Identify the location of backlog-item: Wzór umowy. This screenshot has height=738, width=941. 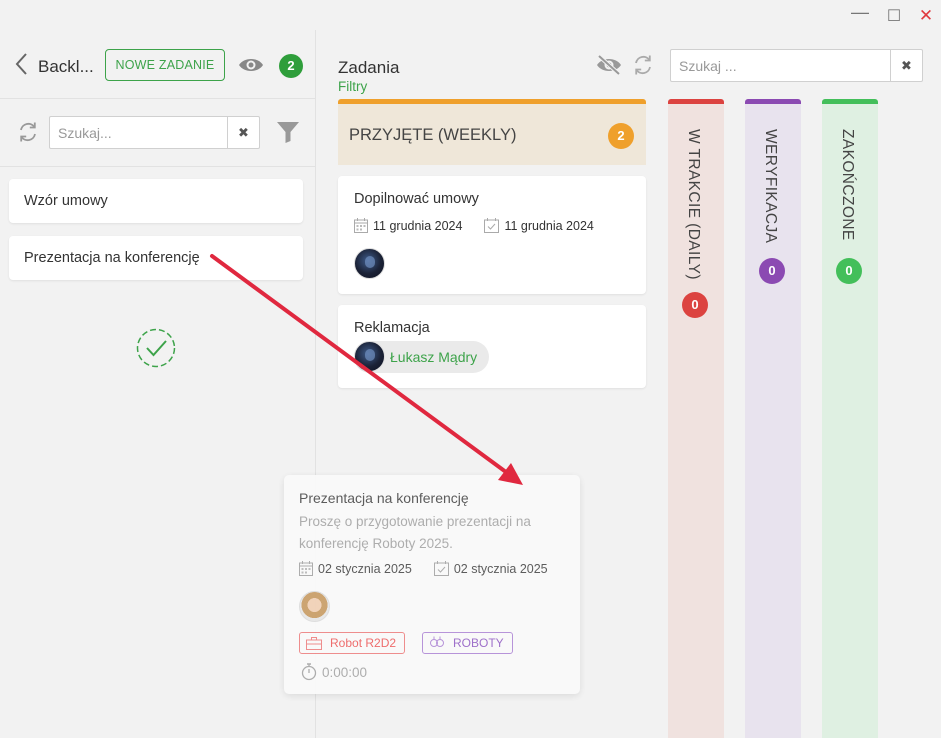
(156, 201).